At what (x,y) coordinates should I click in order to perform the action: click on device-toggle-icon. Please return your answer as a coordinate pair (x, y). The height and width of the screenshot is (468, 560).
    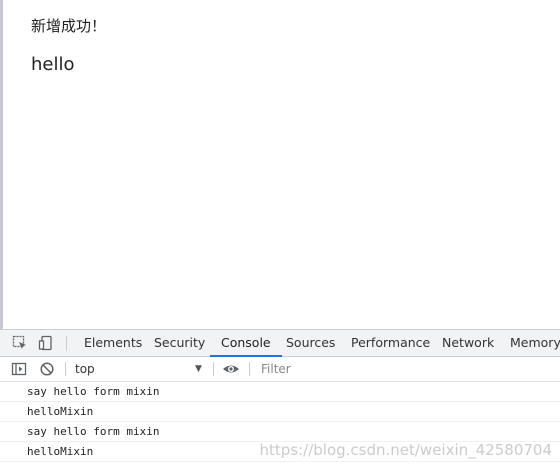
    Looking at the image, I should click on (46, 343).